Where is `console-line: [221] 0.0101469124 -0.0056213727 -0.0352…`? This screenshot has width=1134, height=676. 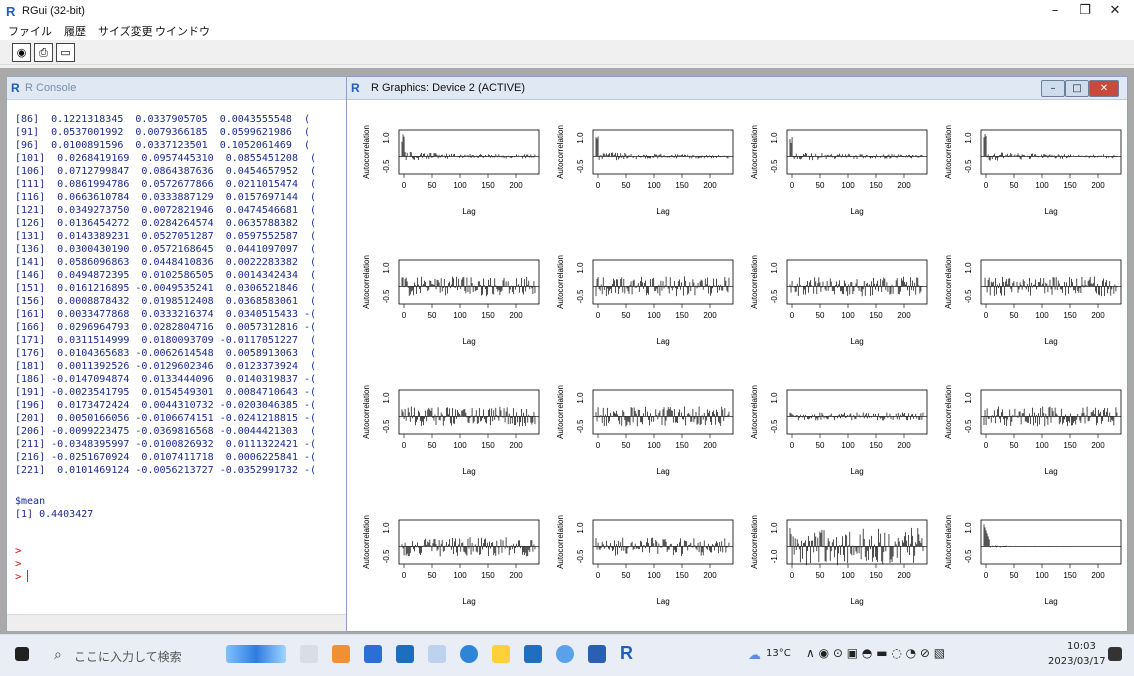
console-line: [221] 0.0101469124 -0.0056213727 -0.0352… is located at coordinates (166, 470).